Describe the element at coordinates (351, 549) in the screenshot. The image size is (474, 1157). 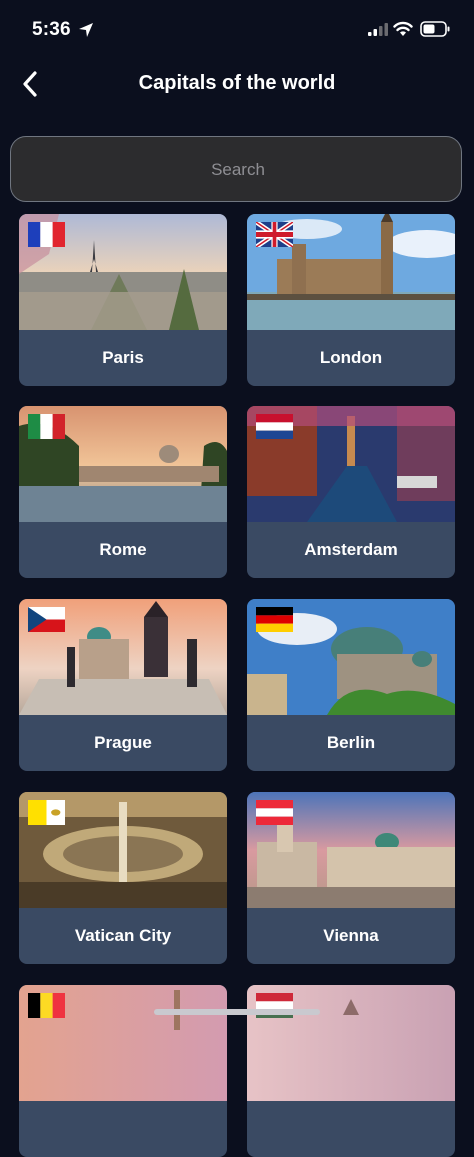
I see `city-name: Amsterdam` at that location.